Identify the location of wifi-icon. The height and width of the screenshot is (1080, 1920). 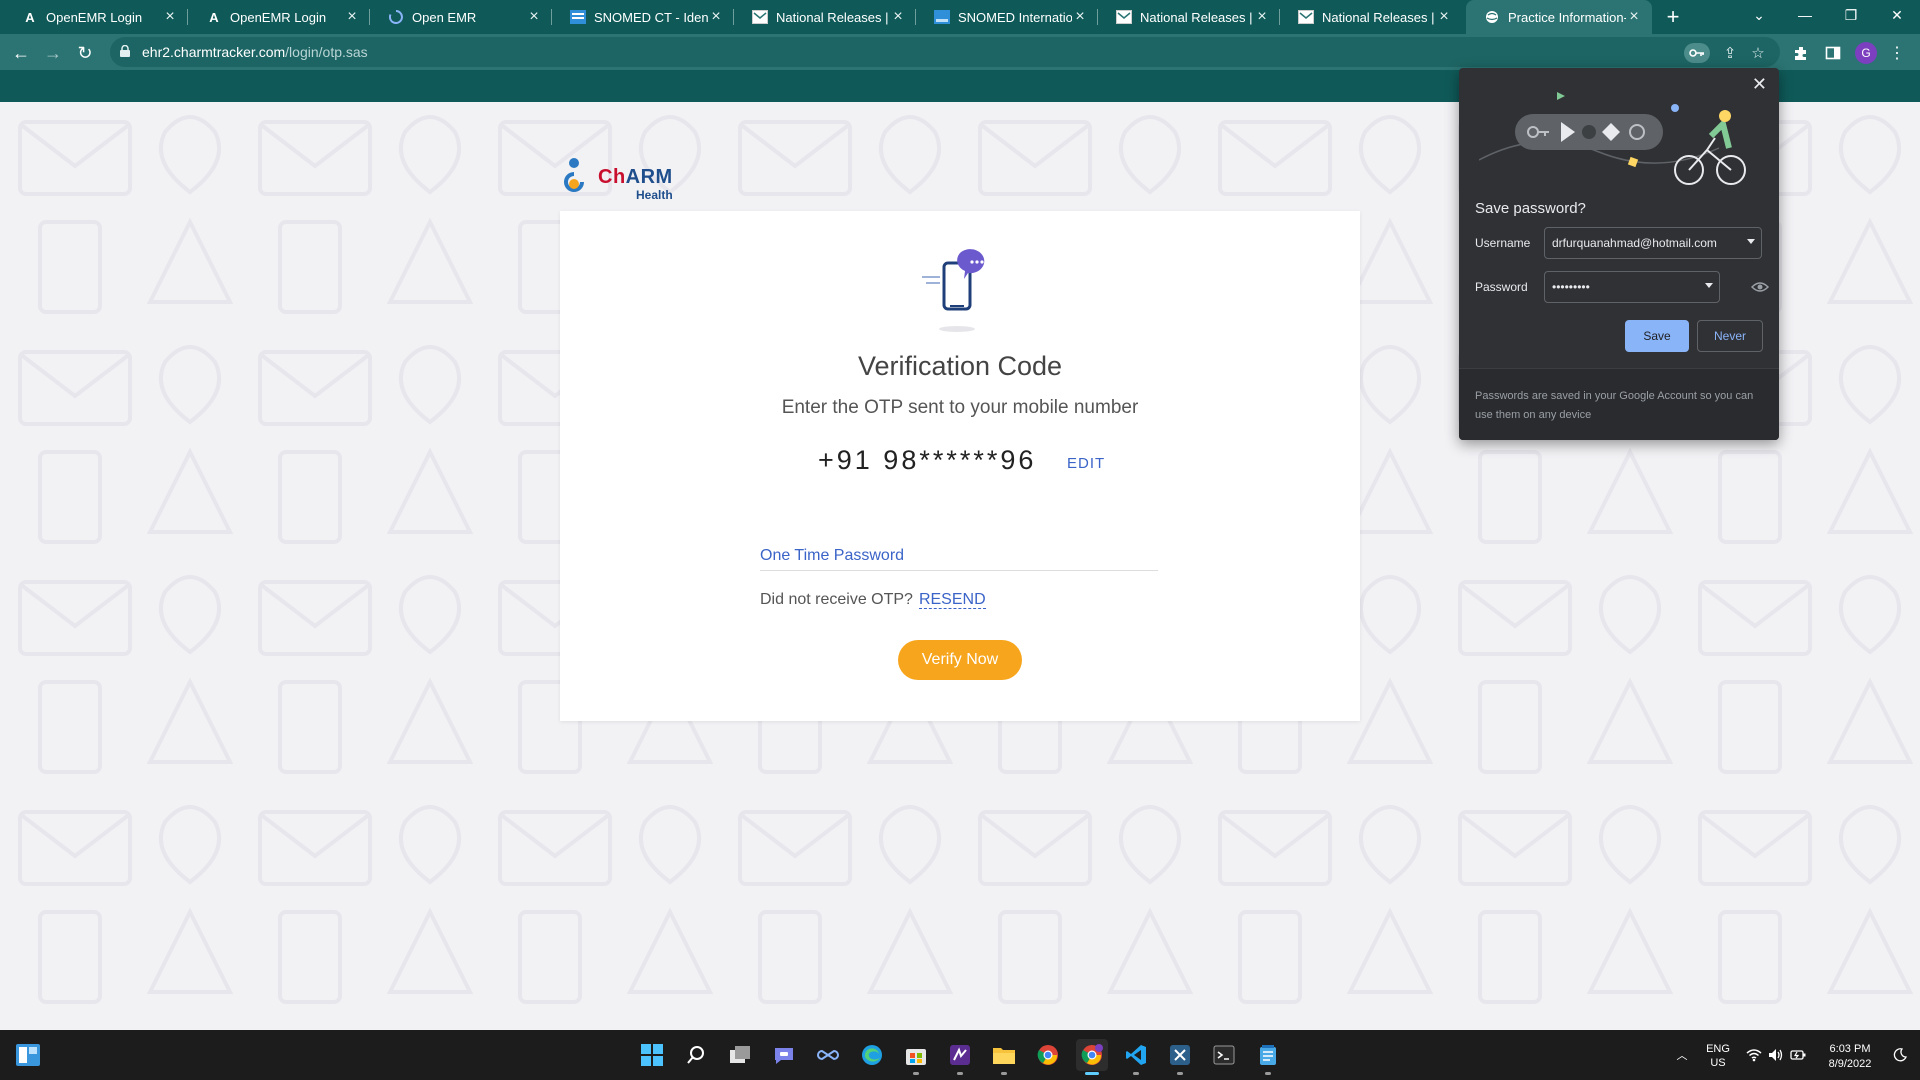
(1754, 1055).